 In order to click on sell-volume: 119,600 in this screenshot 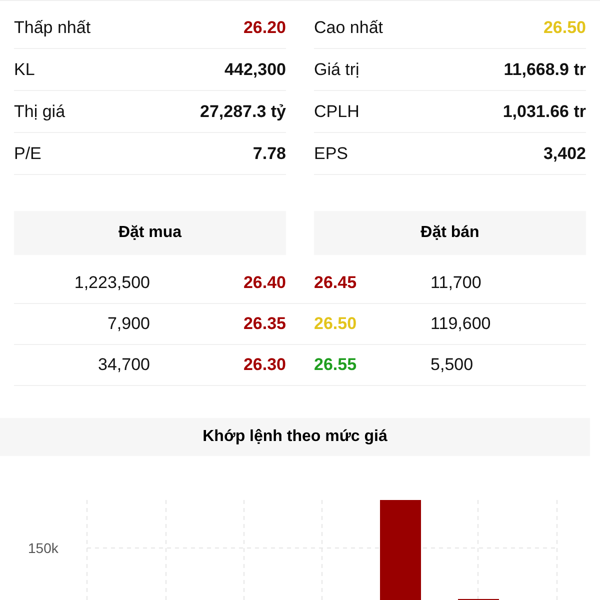, I will do `click(460, 324)`.